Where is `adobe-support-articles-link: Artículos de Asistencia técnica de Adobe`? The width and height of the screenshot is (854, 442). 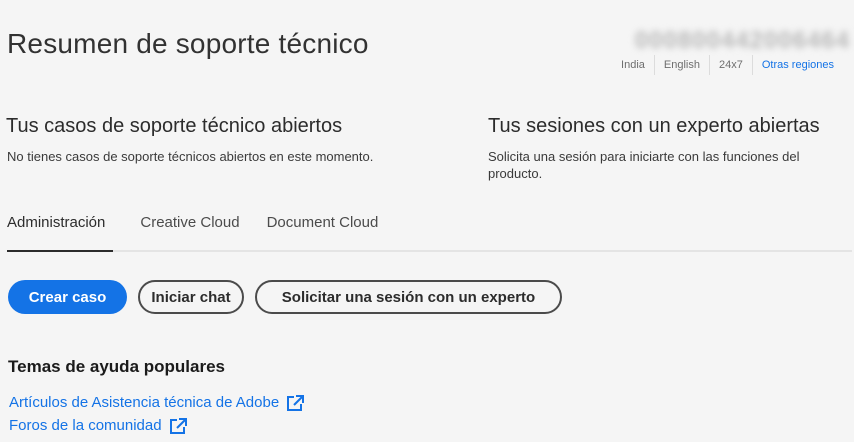 adobe-support-articles-link: Artículos de Asistencia técnica de Adobe is located at coordinates (157, 402).